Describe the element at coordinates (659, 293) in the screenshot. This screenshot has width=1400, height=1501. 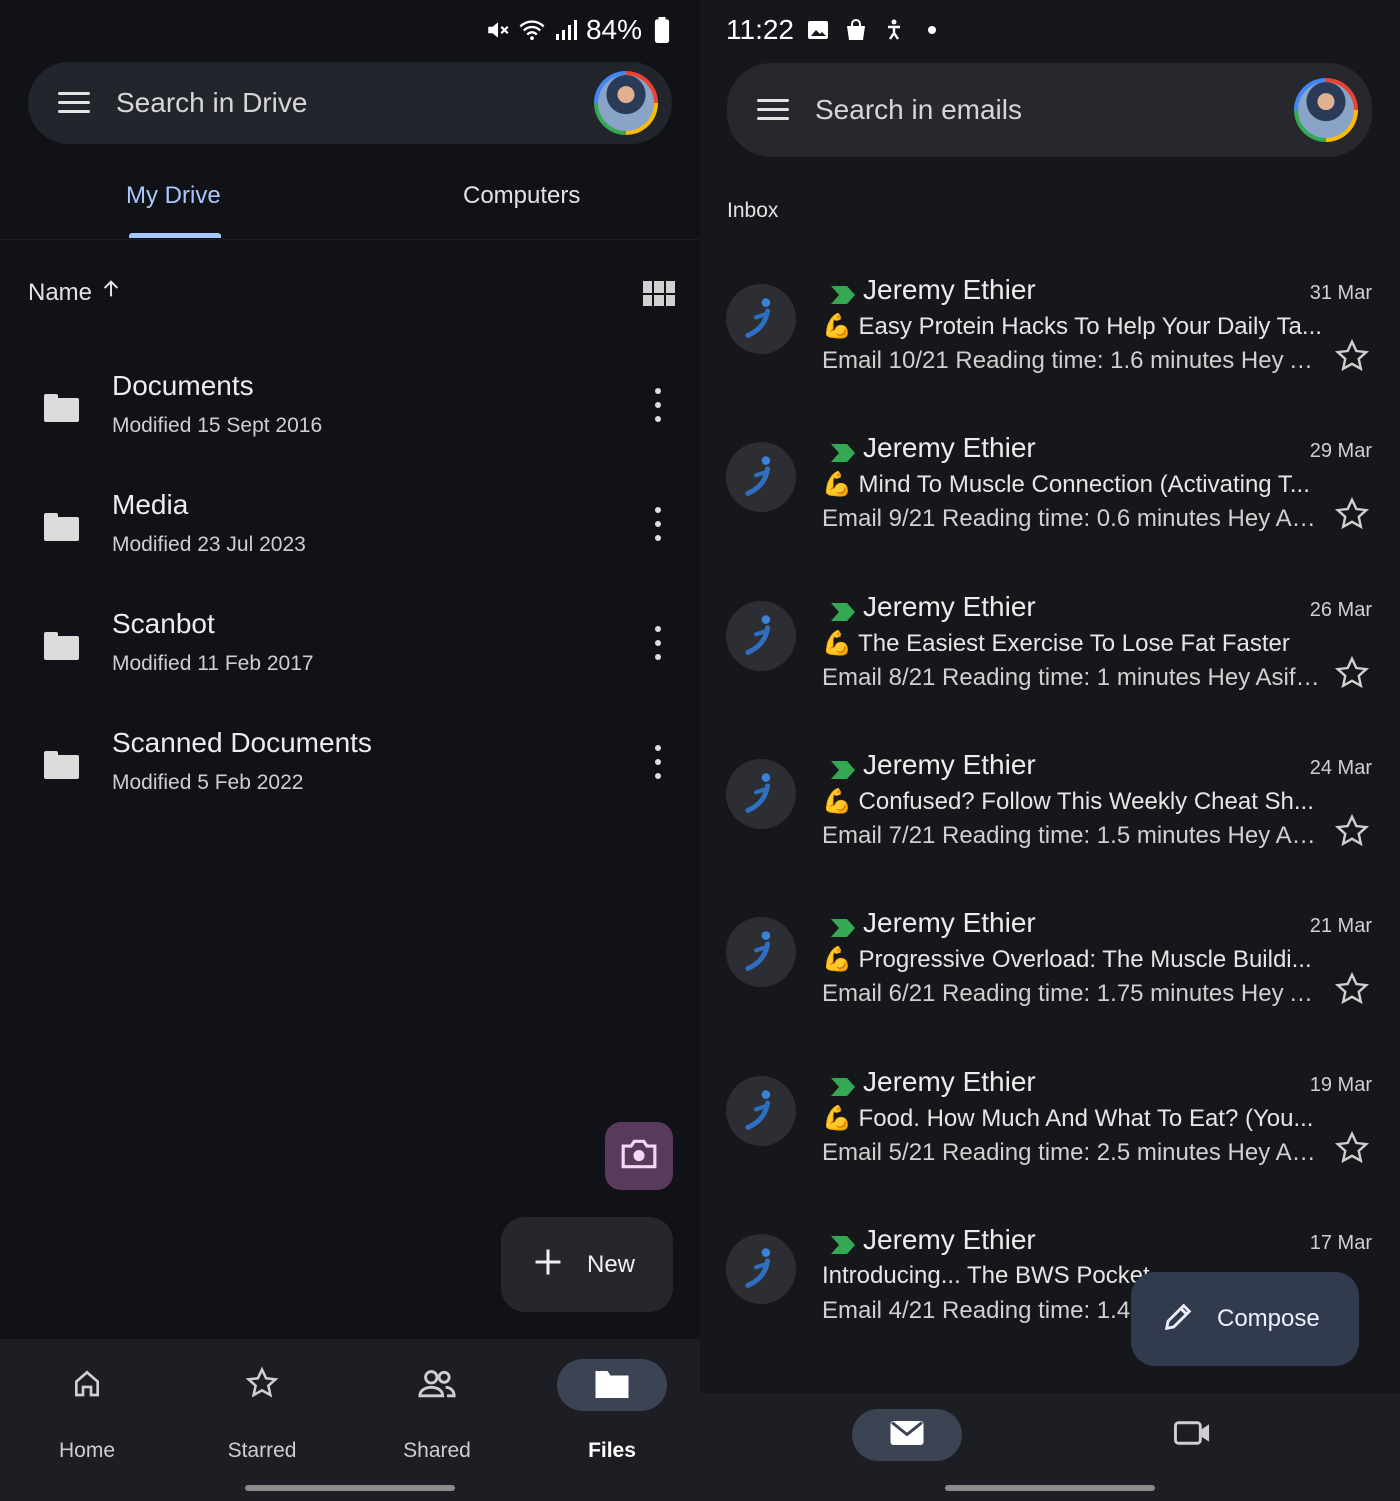
I see `grid-view-icon` at that location.